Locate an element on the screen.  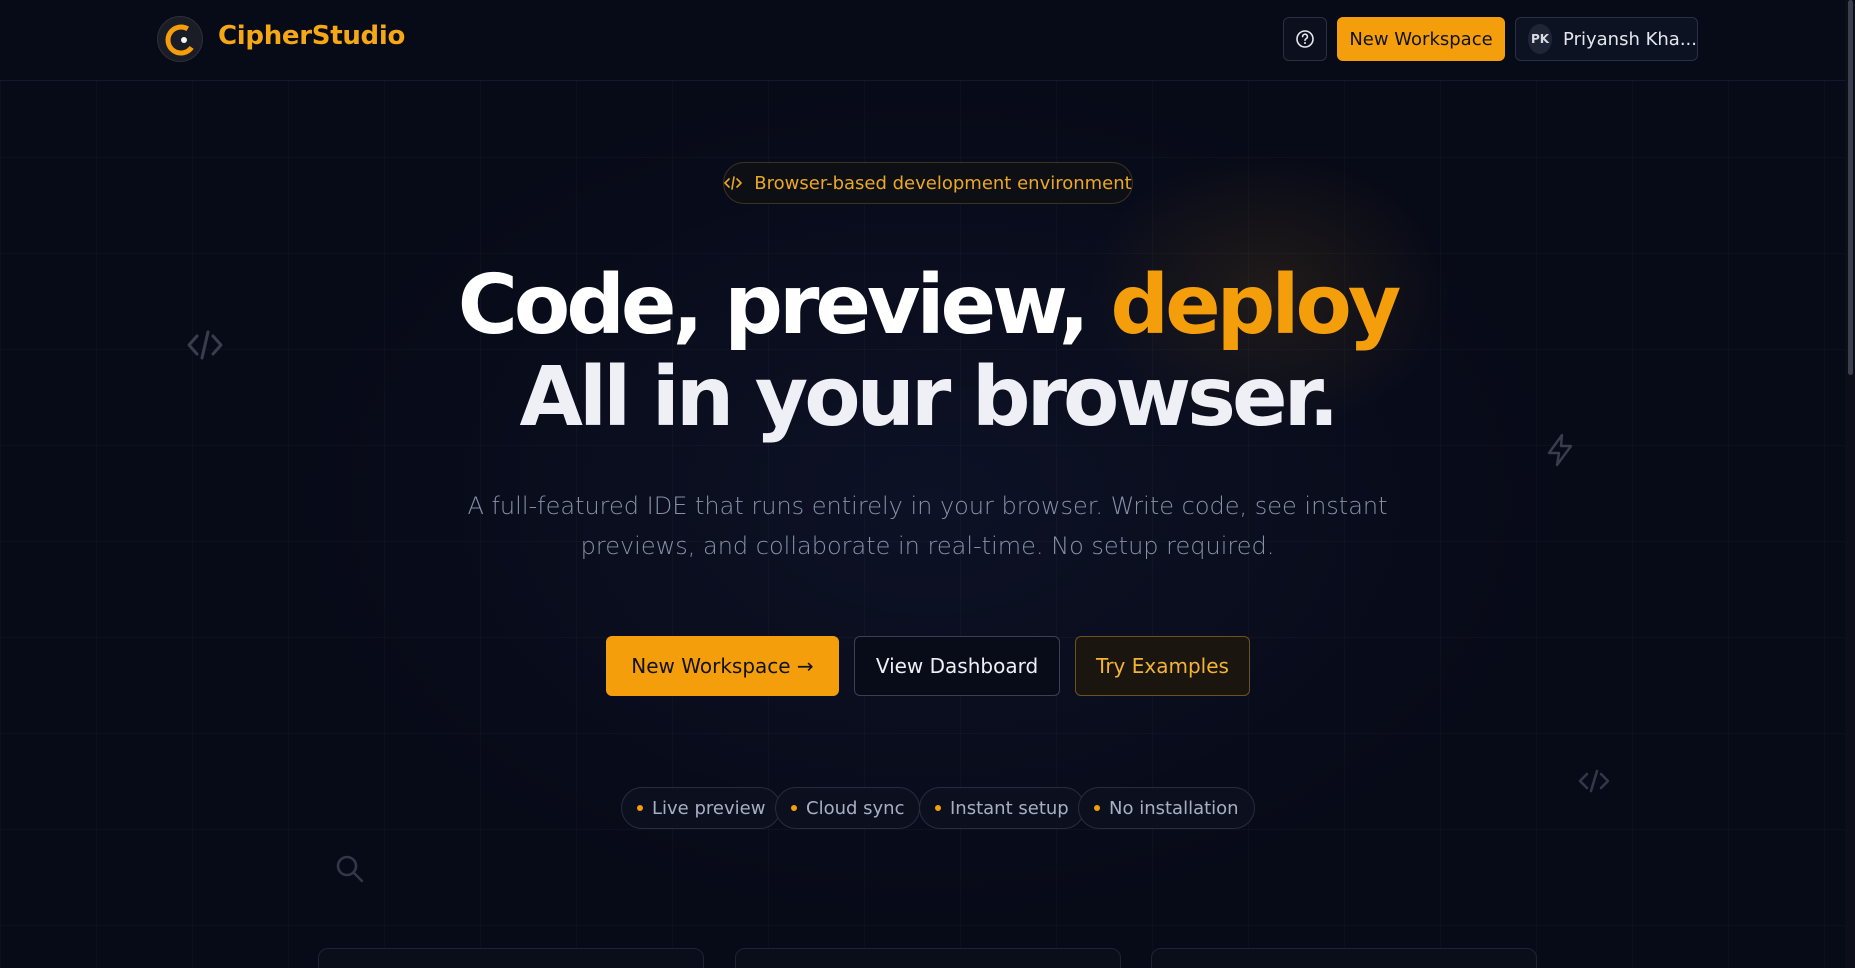
try-examples-button: Try Examples is located at coordinates (1162, 666).